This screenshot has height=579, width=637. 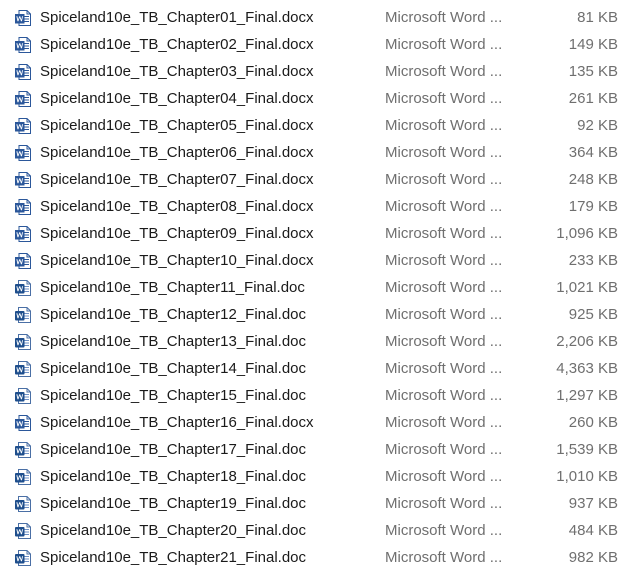 I want to click on file-name: Spiceland10e_TB_Chapter18_Final.doc, so click(x=173, y=476).